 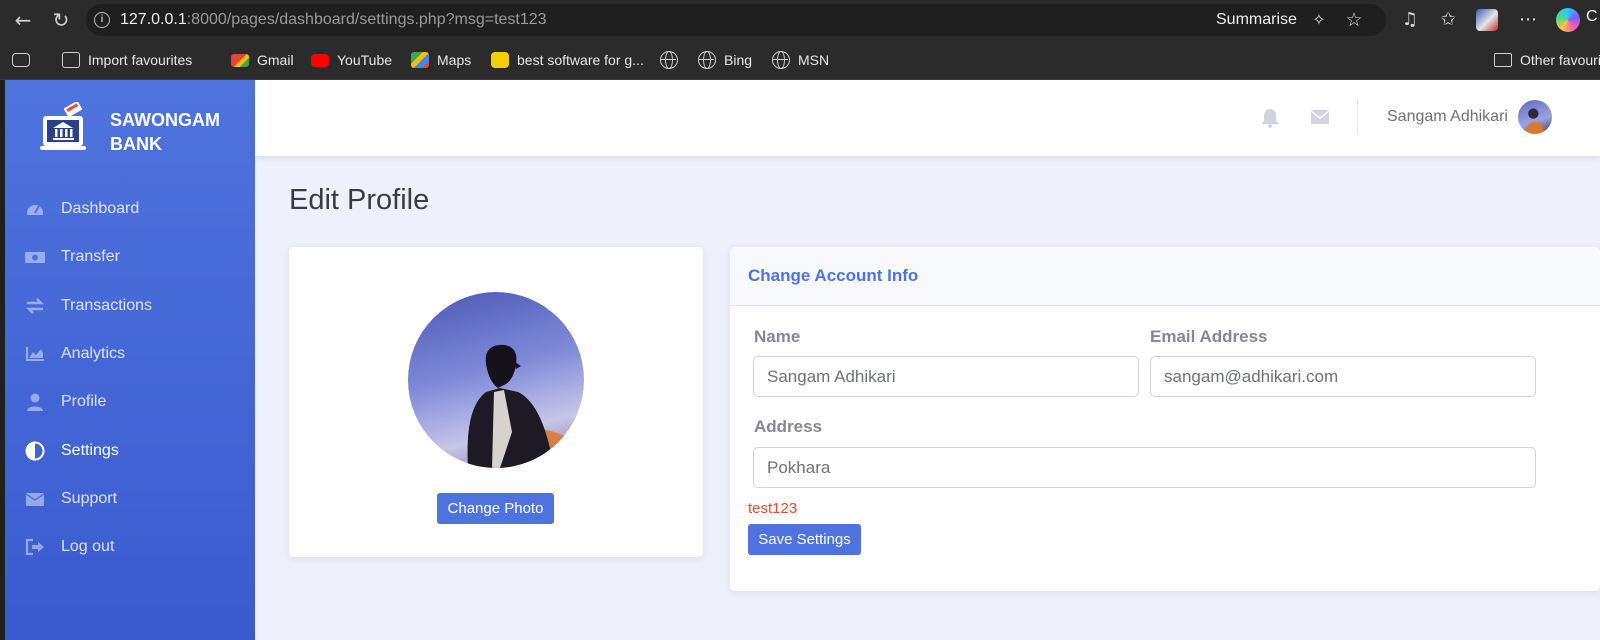 What do you see at coordinates (1354, 20) in the screenshot?
I see `favourite-star-icon: ☆` at bounding box center [1354, 20].